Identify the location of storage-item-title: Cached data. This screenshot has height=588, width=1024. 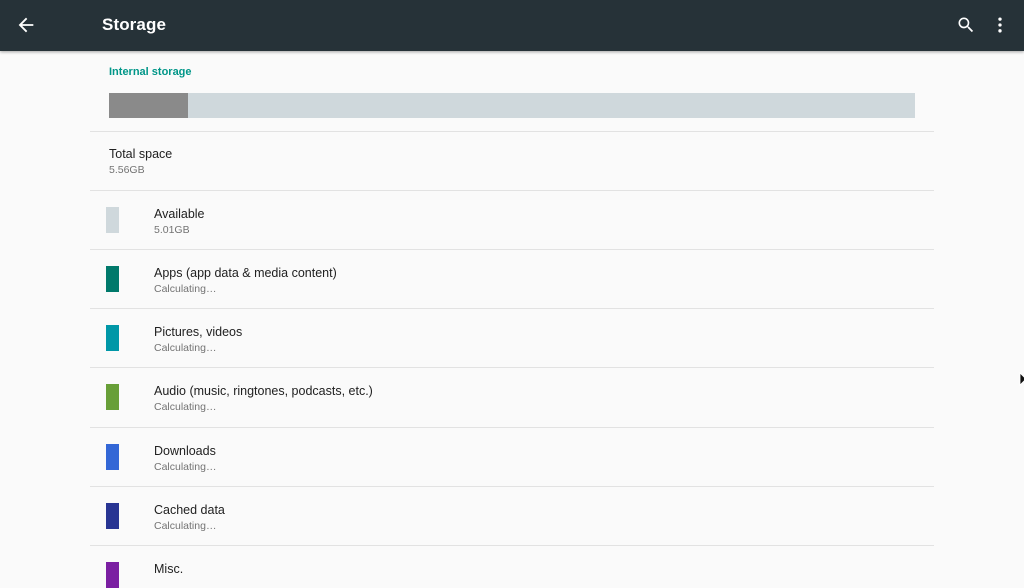
(189, 510).